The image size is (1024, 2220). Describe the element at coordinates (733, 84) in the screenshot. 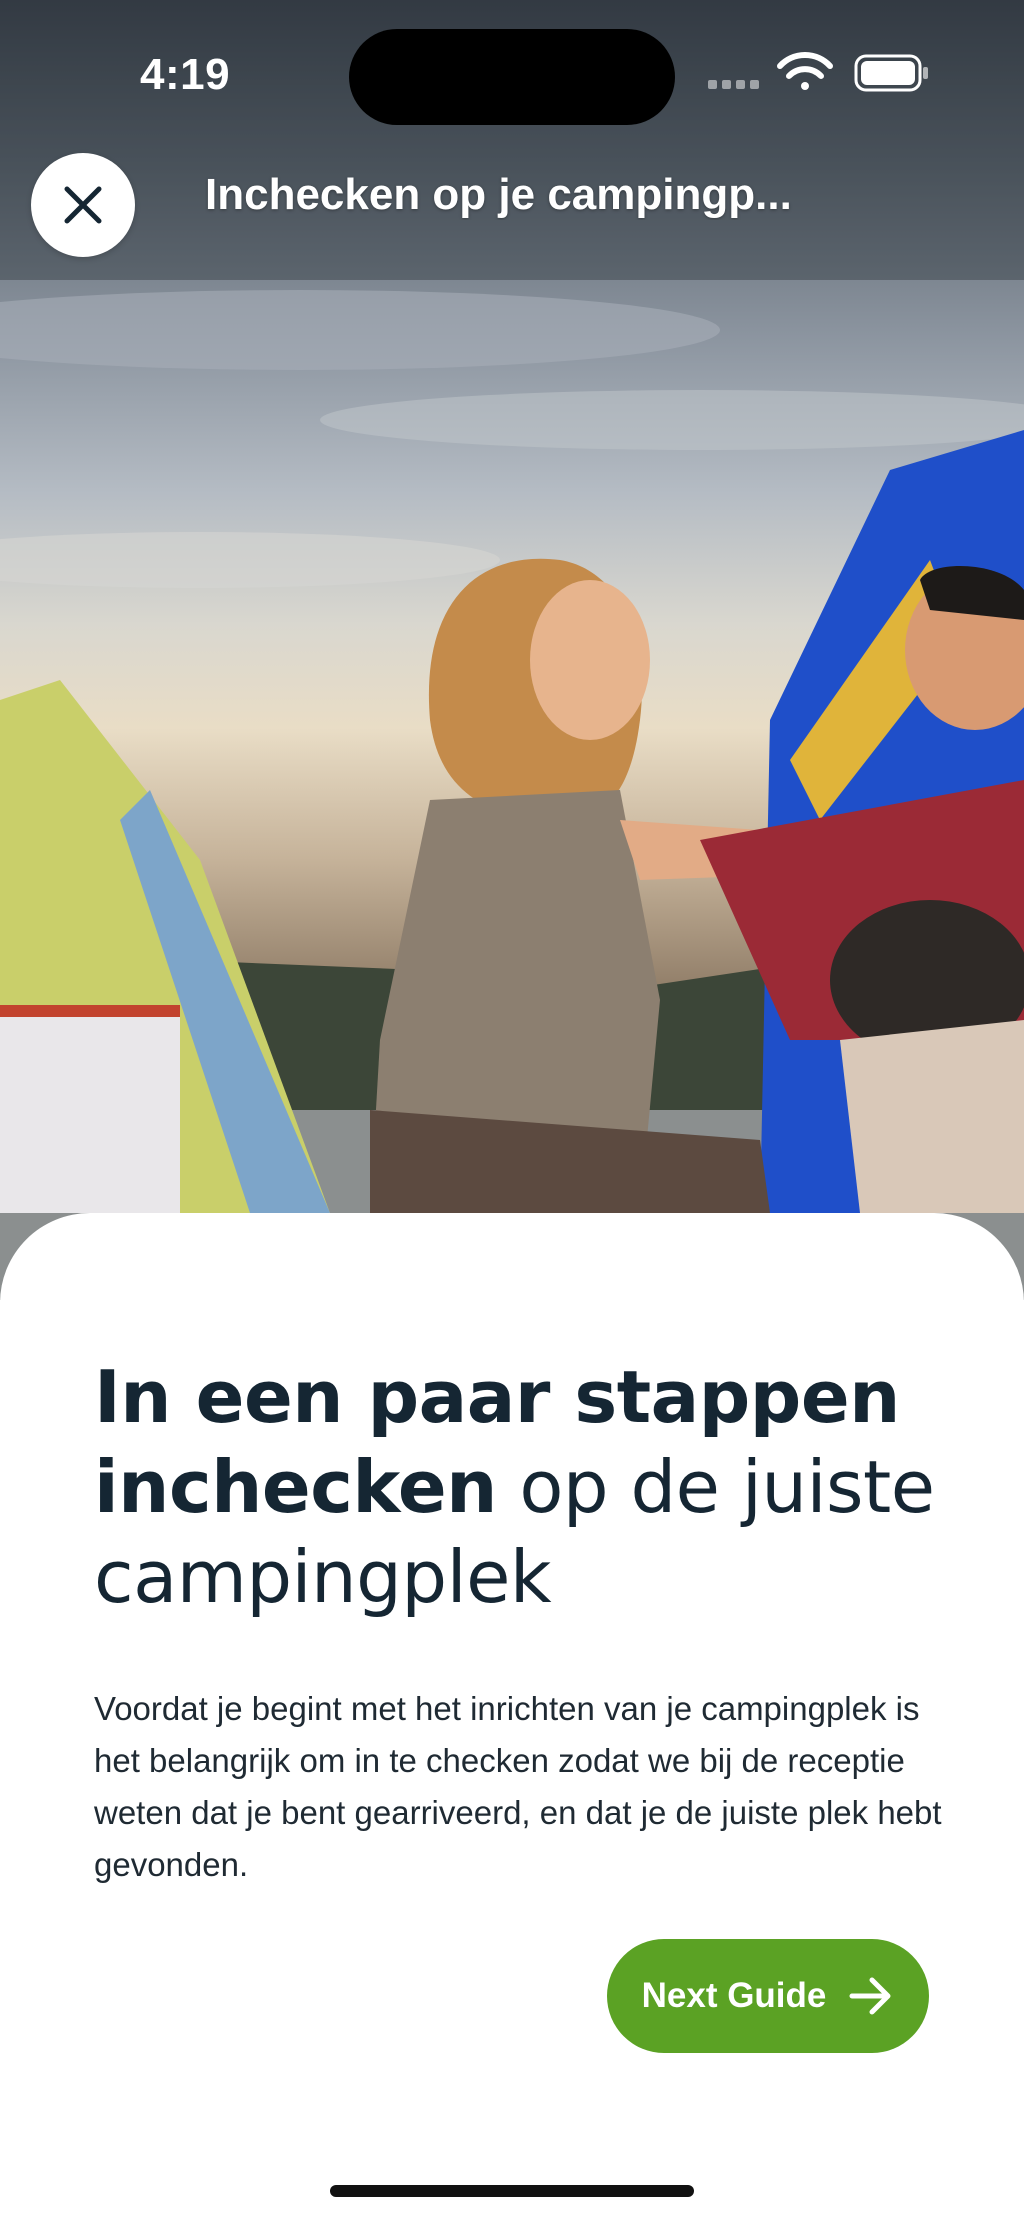

I see `signal-icon` at that location.